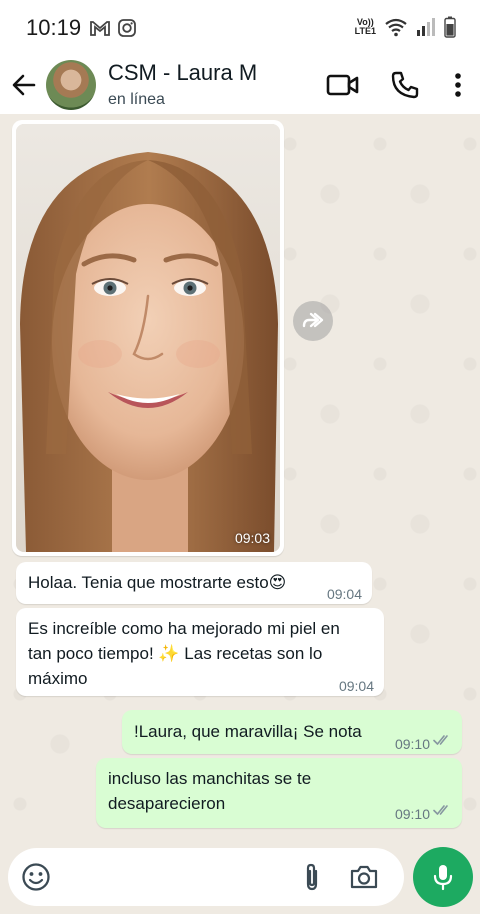  I want to click on back-button, so click(24, 85).